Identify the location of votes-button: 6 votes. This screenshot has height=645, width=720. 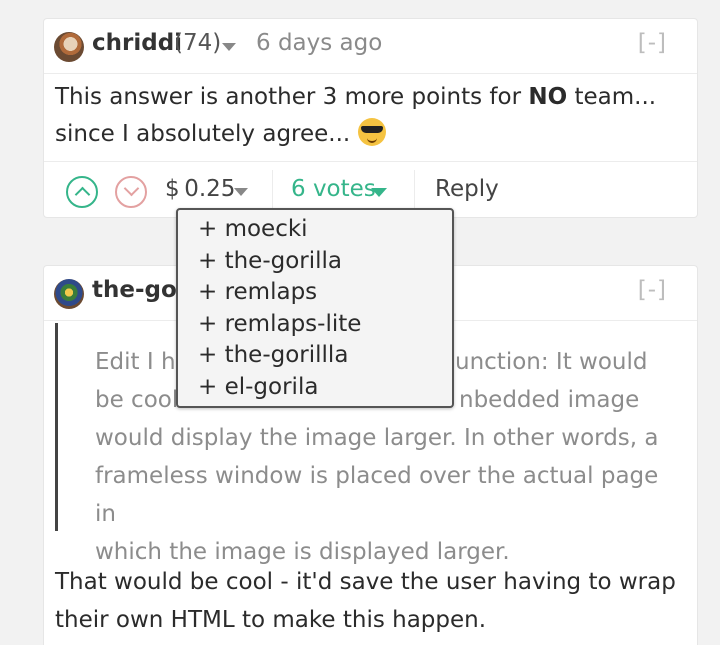
(333, 189).